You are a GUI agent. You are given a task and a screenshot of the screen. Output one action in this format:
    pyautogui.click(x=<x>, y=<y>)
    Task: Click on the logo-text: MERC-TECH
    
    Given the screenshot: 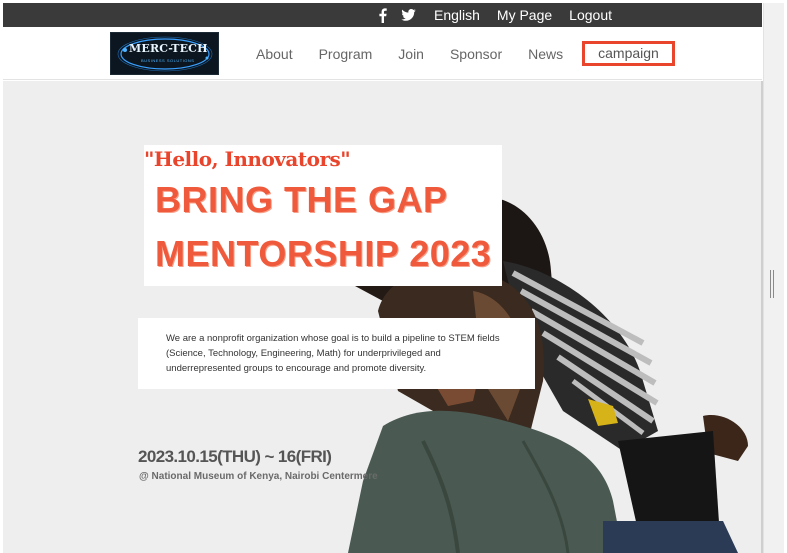 What is the action you would take?
    pyautogui.click(x=168, y=48)
    